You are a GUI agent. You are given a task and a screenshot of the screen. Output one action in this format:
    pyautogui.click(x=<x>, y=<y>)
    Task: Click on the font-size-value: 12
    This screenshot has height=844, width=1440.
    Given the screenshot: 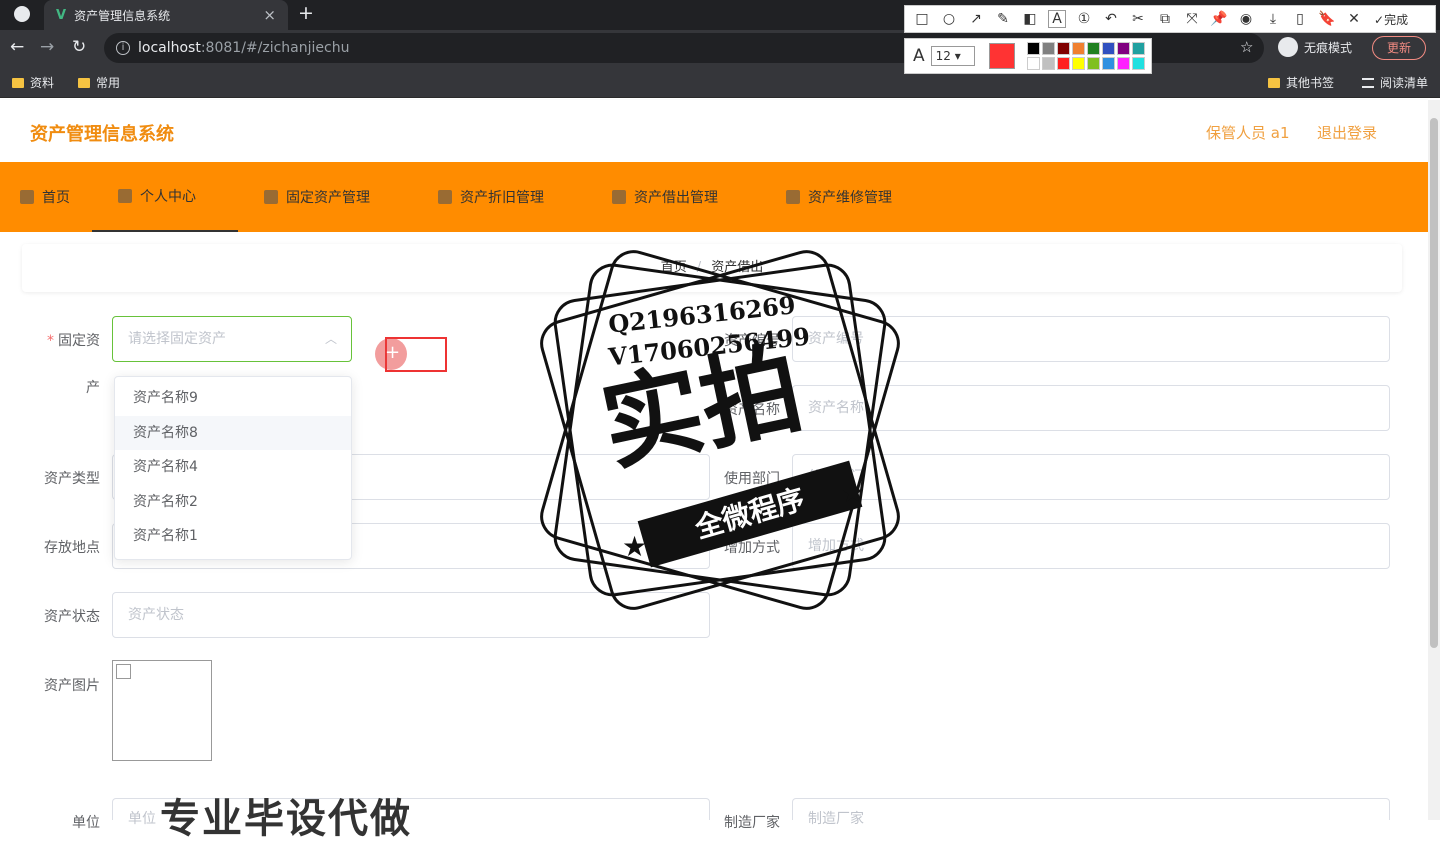 What is the action you would take?
    pyautogui.click(x=943, y=56)
    